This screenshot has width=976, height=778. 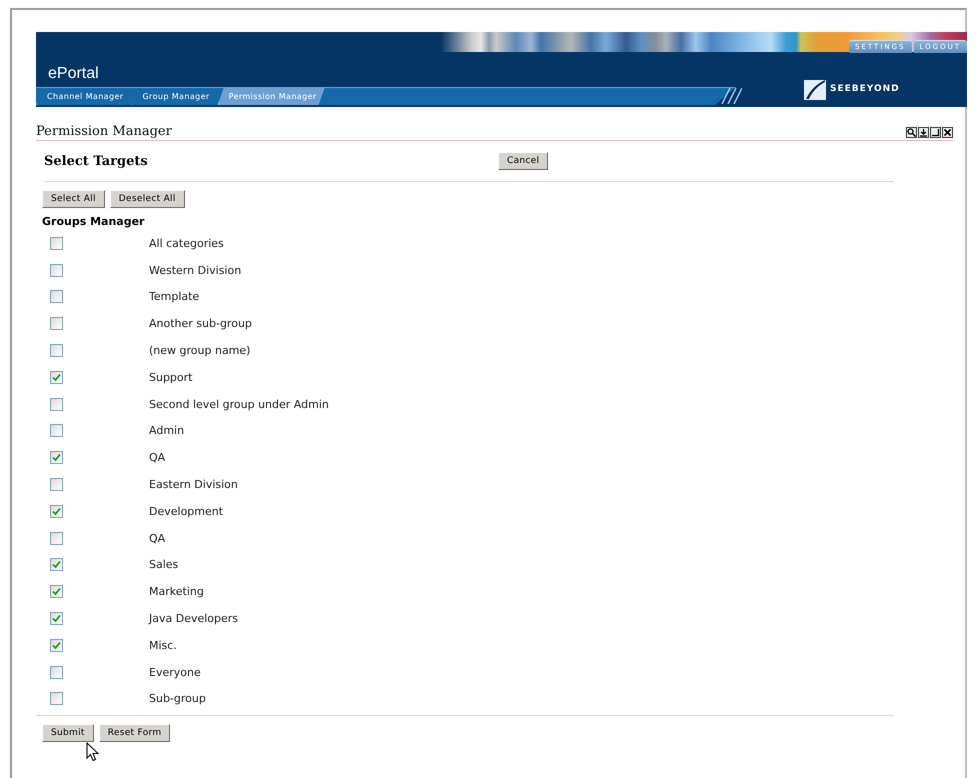 What do you see at coordinates (163, 565) in the screenshot?
I see `group-label: Sales` at bounding box center [163, 565].